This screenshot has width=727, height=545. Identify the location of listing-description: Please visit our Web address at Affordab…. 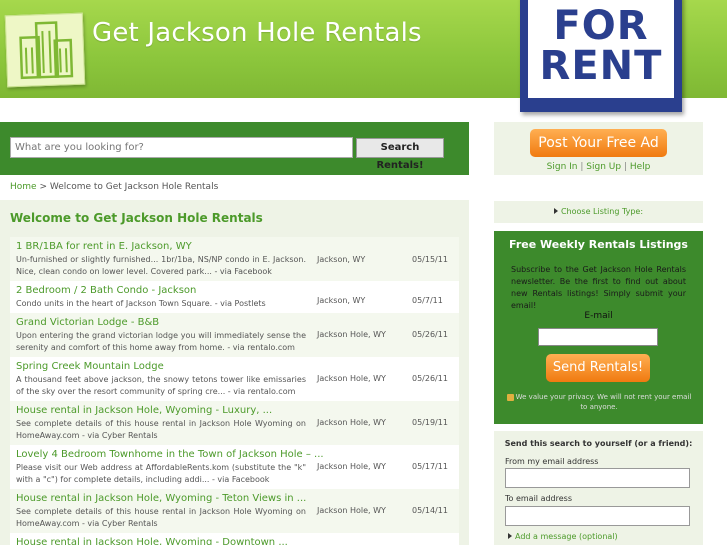
(161, 473).